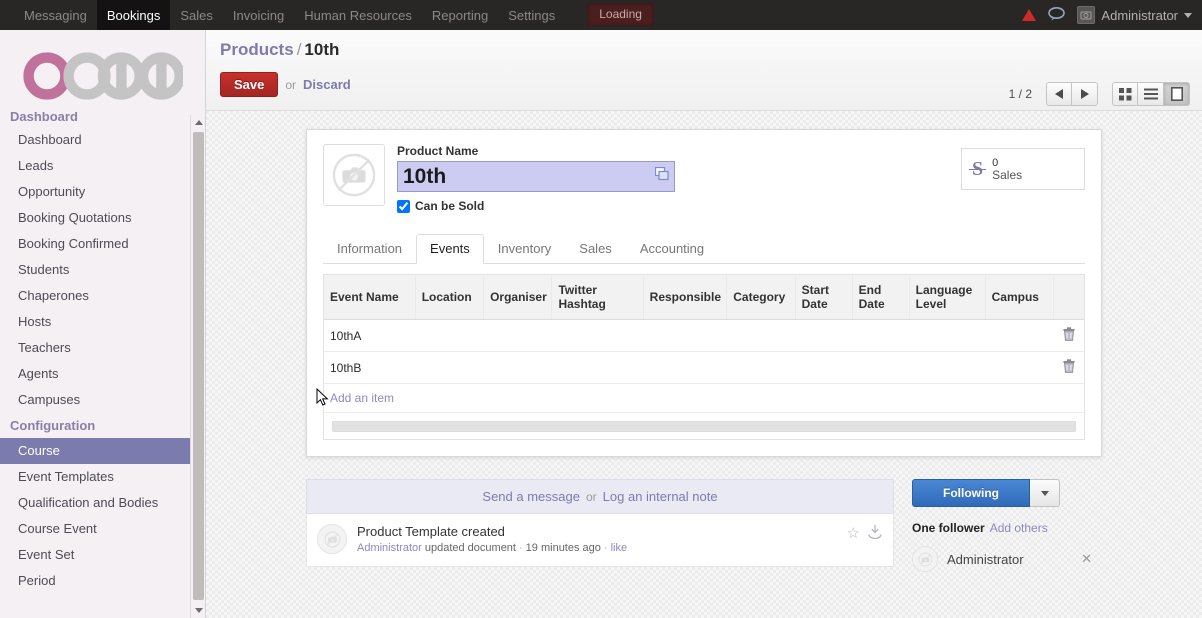 Image resolution: width=1202 pixels, height=618 pixels. Describe the element at coordinates (102, 192) in the screenshot. I see `sidebar-item-opportunity: Opportunity` at that location.